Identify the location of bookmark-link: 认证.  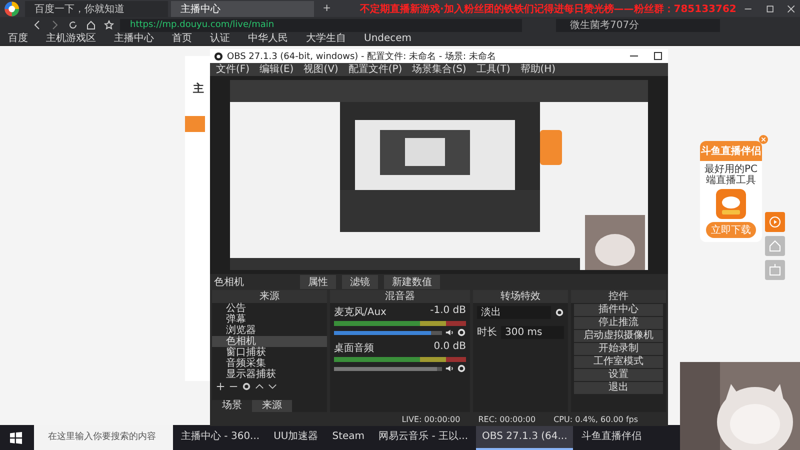
(220, 39).